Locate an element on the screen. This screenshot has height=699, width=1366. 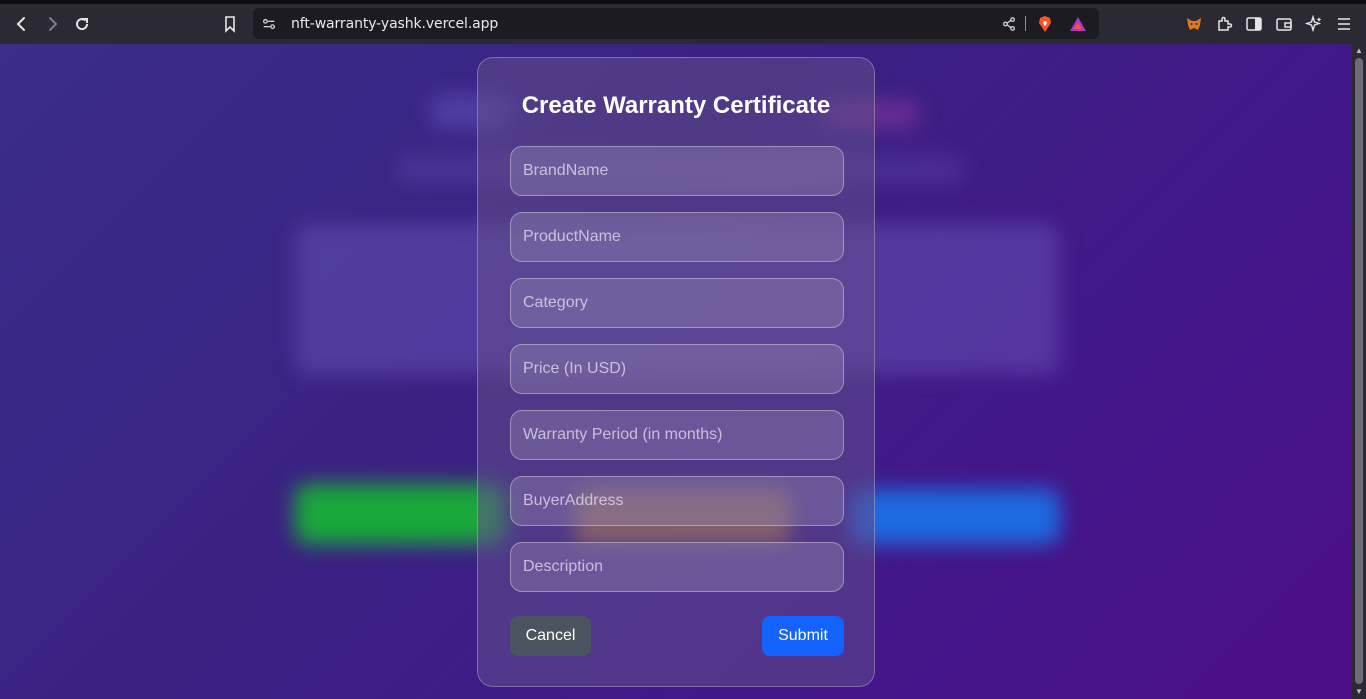
wallet-button is located at coordinates (1284, 24).